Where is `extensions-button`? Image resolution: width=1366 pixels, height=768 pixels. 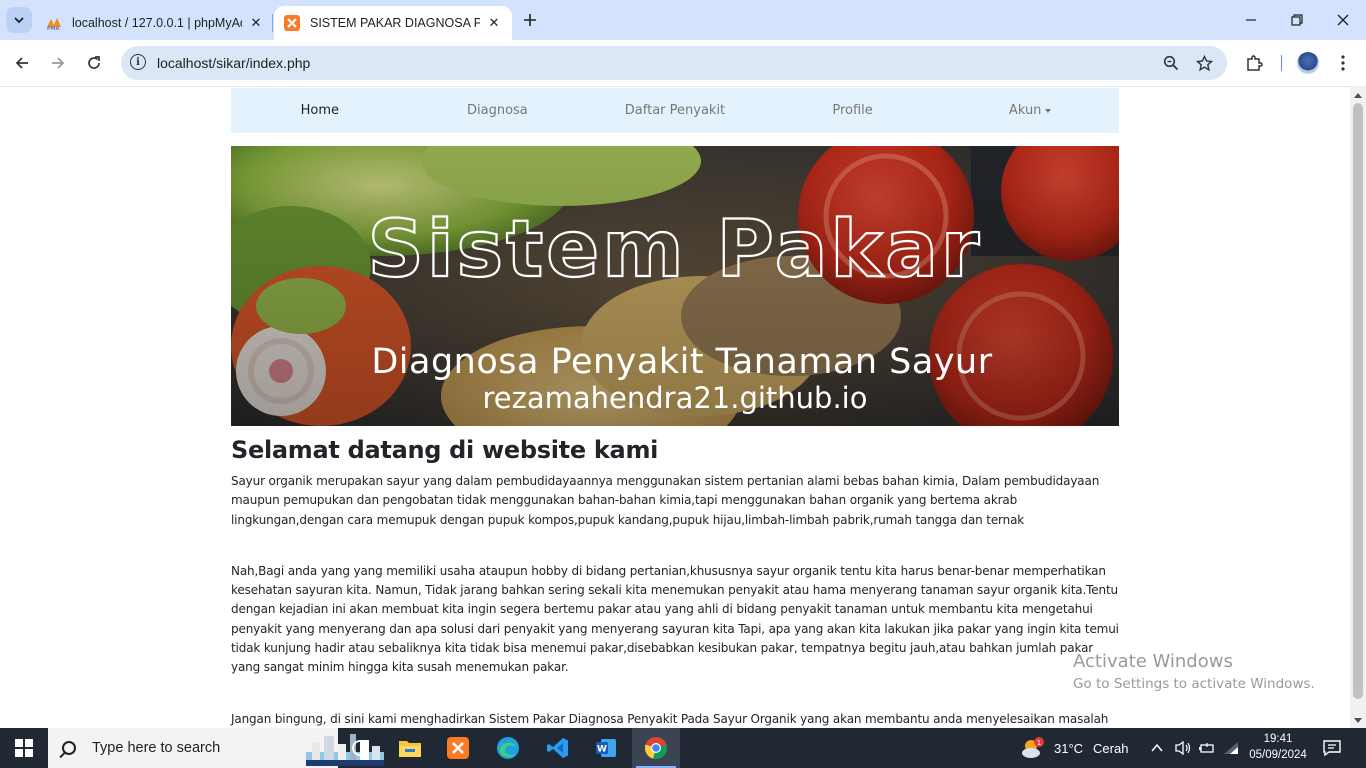
extensions-button is located at coordinates (1254, 63).